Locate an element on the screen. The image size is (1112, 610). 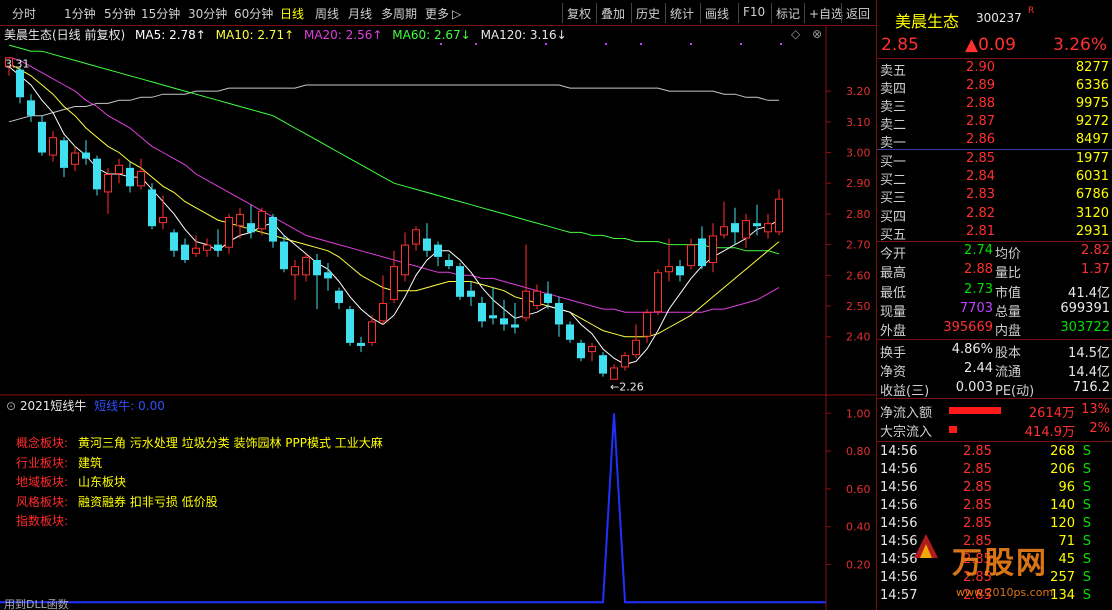
ask-row: 卖五 2.90 8277 is located at coordinates (994, 69).